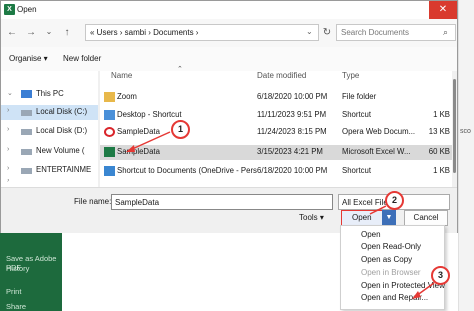 Image resolution: width=474 pixels, height=311 pixels. Describe the element at coordinates (394, 200) in the screenshot. I see `callout-2: 2` at that location.